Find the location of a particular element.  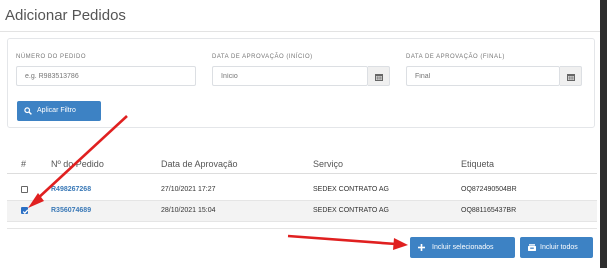

title-divider is located at coordinates (300, 31).